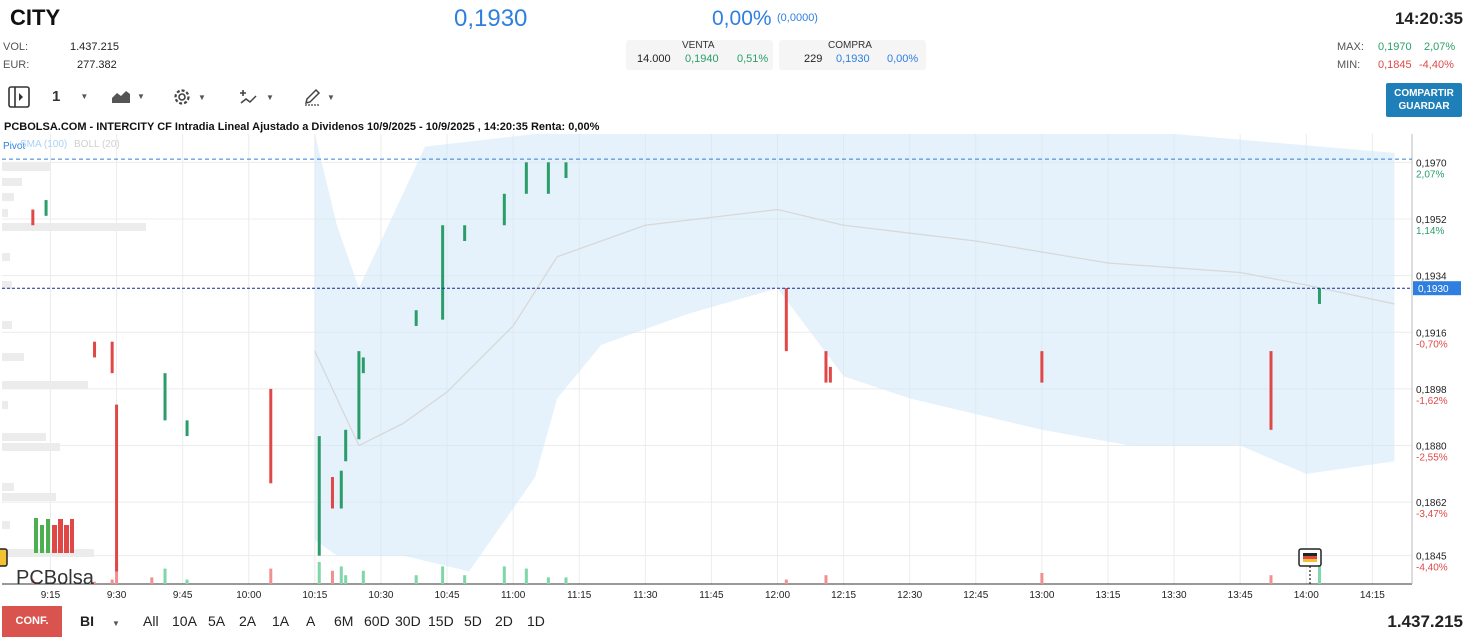  I want to click on x-tick-label: 14:15, so click(1372, 595).